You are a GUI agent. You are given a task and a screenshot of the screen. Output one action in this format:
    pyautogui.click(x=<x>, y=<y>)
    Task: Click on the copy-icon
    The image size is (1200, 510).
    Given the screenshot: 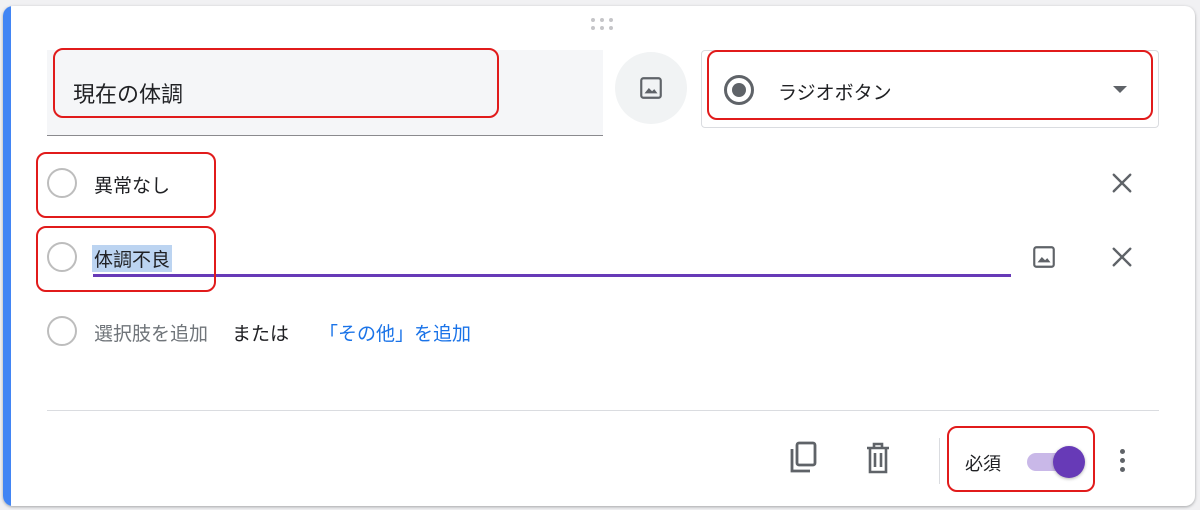 What is the action you would take?
    pyautogui.click(x=803, y=457)
    